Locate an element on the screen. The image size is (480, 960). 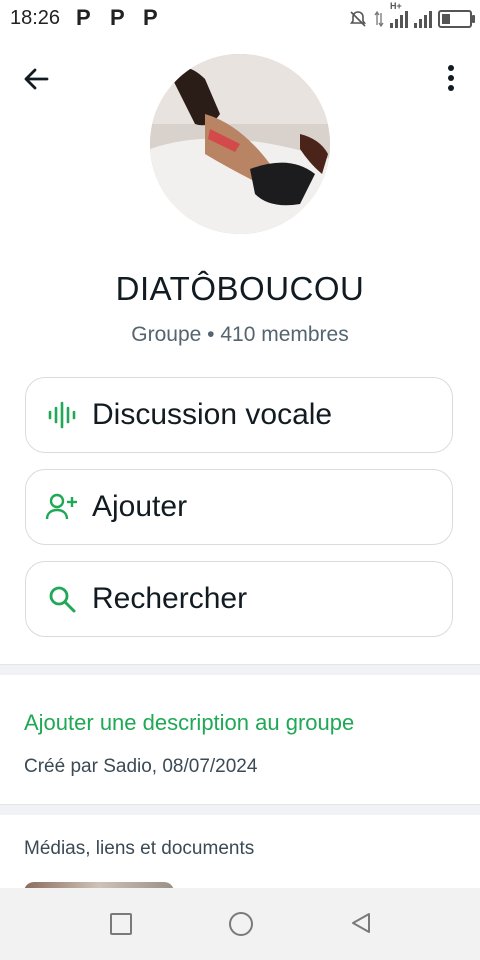
data-arrows-icon is located at coordinates (379, 19).